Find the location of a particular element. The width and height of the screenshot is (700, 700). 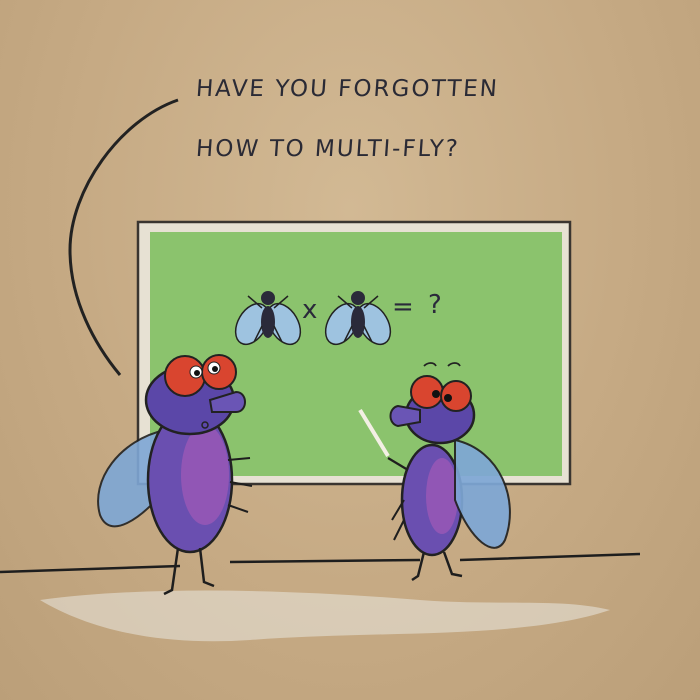

equals-symbol: = is located at coordinates (403, 307).